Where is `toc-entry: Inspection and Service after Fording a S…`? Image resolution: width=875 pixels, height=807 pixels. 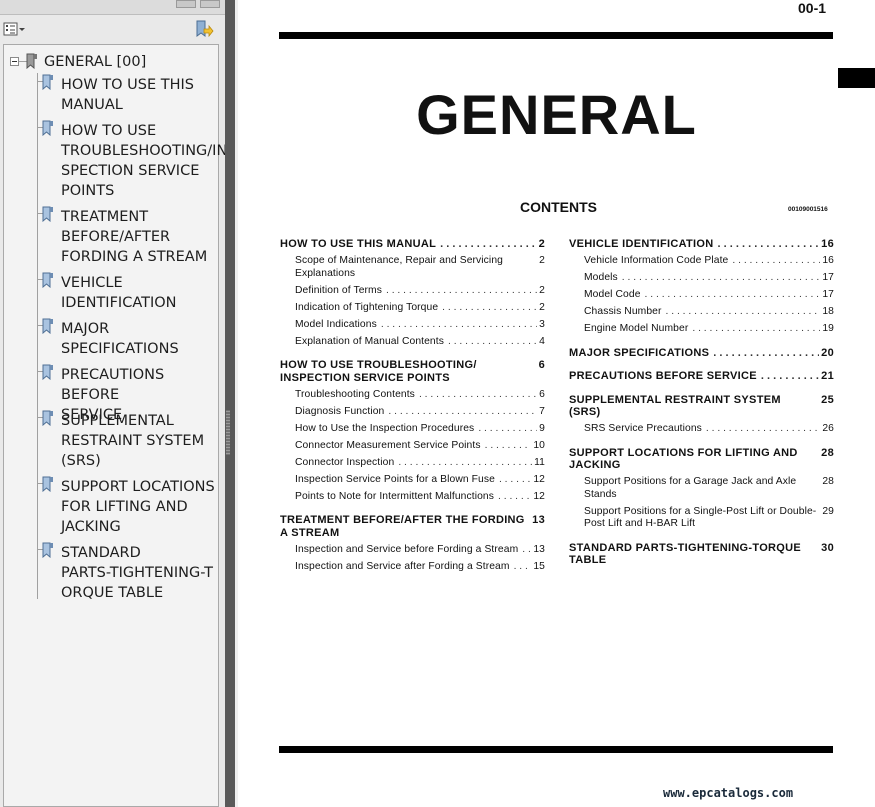 toc-entry: Inspection and Service after Fording a S… is located at coordinates (412, 567).